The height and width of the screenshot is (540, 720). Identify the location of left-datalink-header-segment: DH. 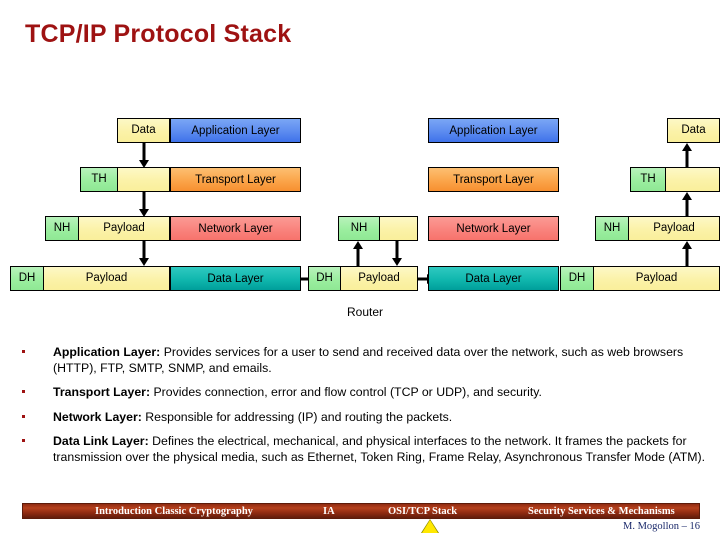
(27, 278).